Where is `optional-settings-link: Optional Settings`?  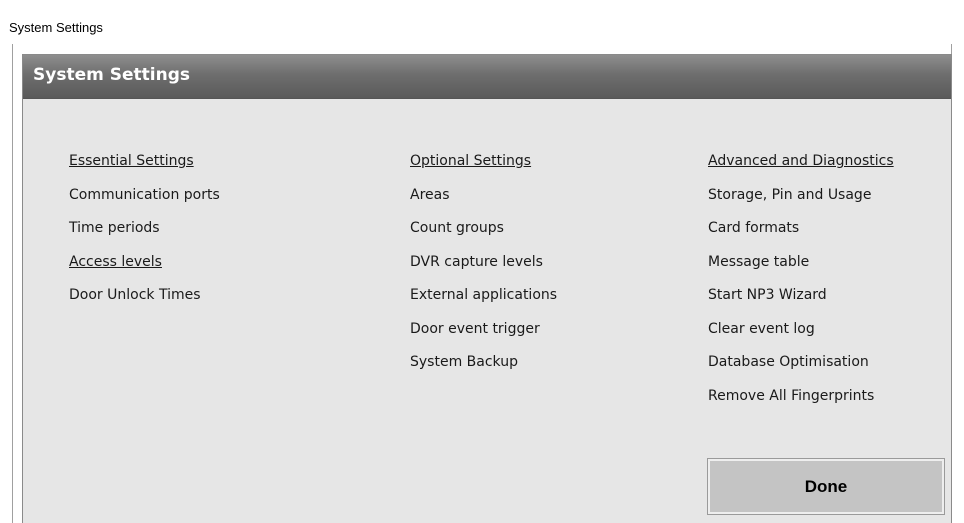 optional-settings-link: Optional Settings is located at coordinates (483, 168).